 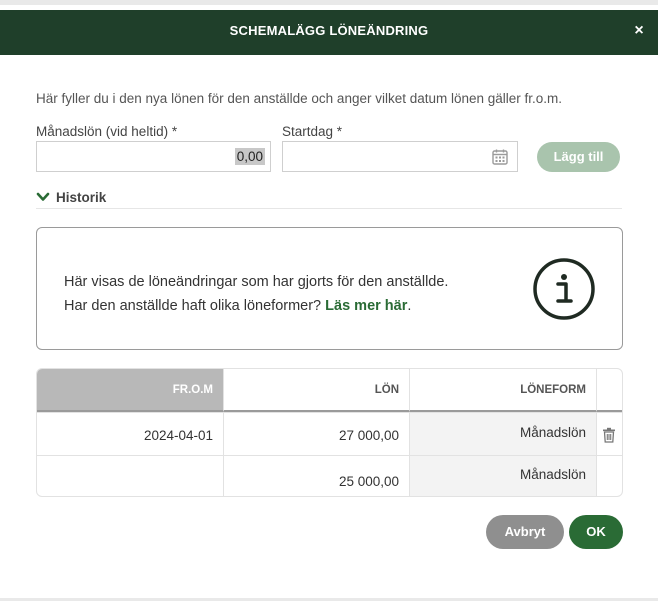 I want to click on history-toggle: Historik, so click(x=71, y=197).